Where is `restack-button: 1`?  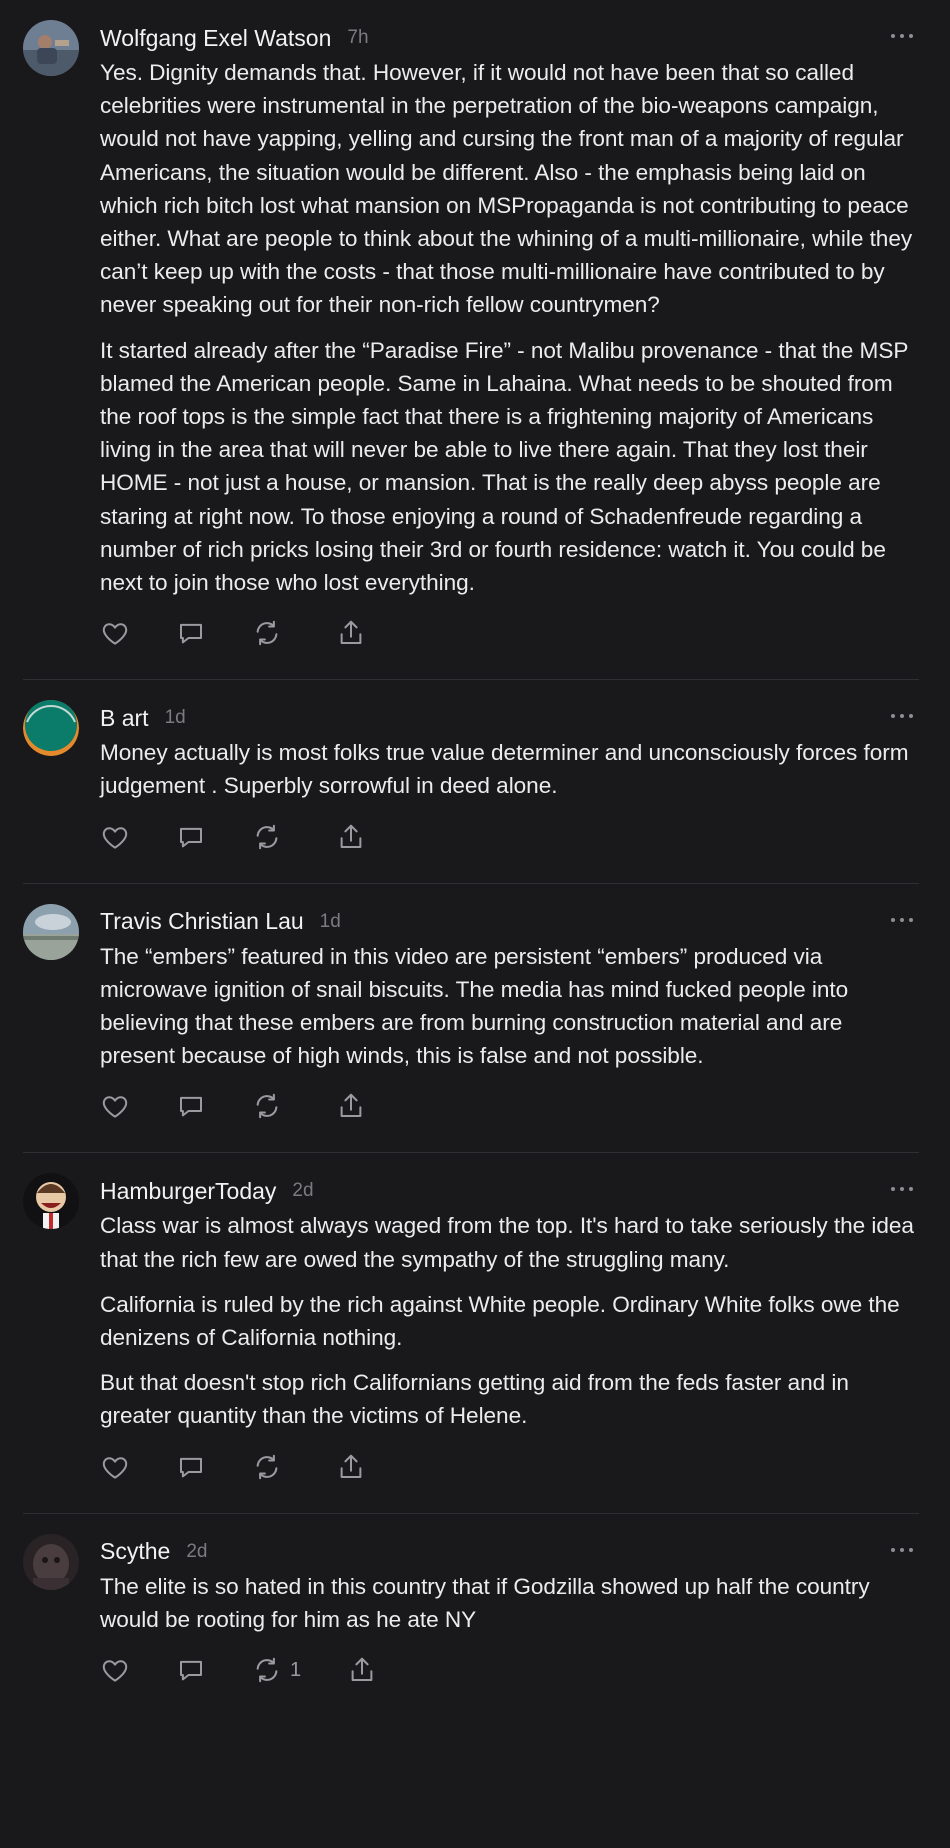 restack-button: 1 is located at coordinates (276, 1670).